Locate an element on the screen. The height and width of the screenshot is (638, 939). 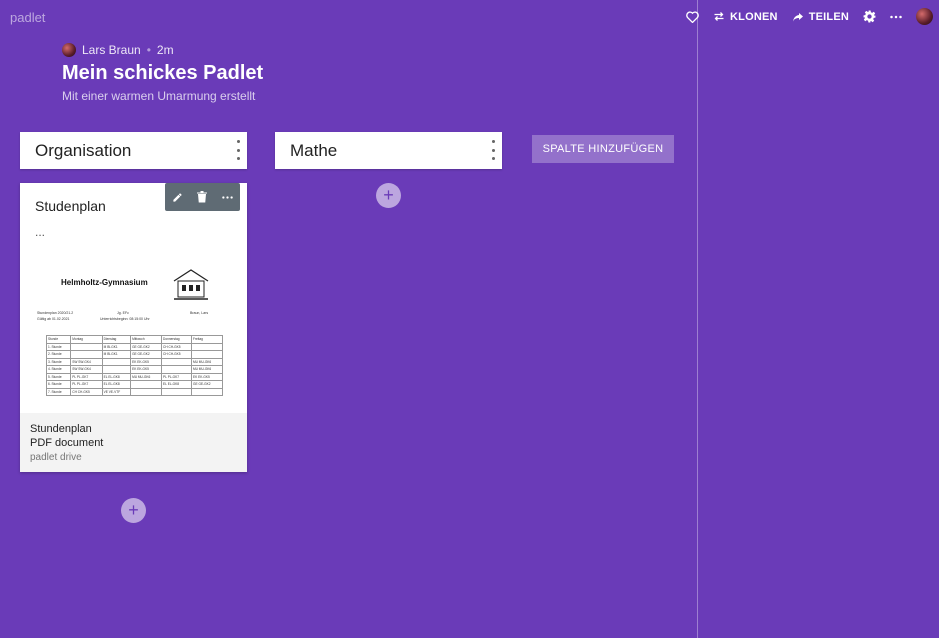
table-cell: 7. Stunde is located at coordinates (58, 391).